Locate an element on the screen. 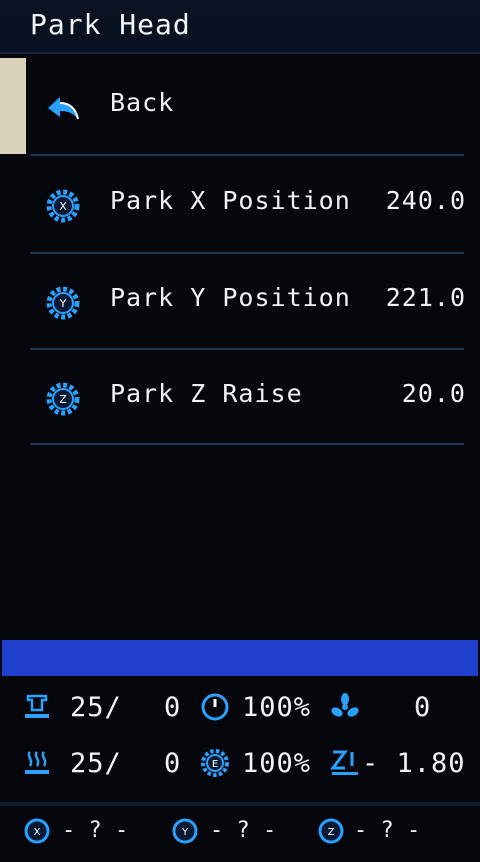 Image resolution: width=480 pixels, height=862 pixels. title-bar: Park Head is located at coordinates (240, 27).